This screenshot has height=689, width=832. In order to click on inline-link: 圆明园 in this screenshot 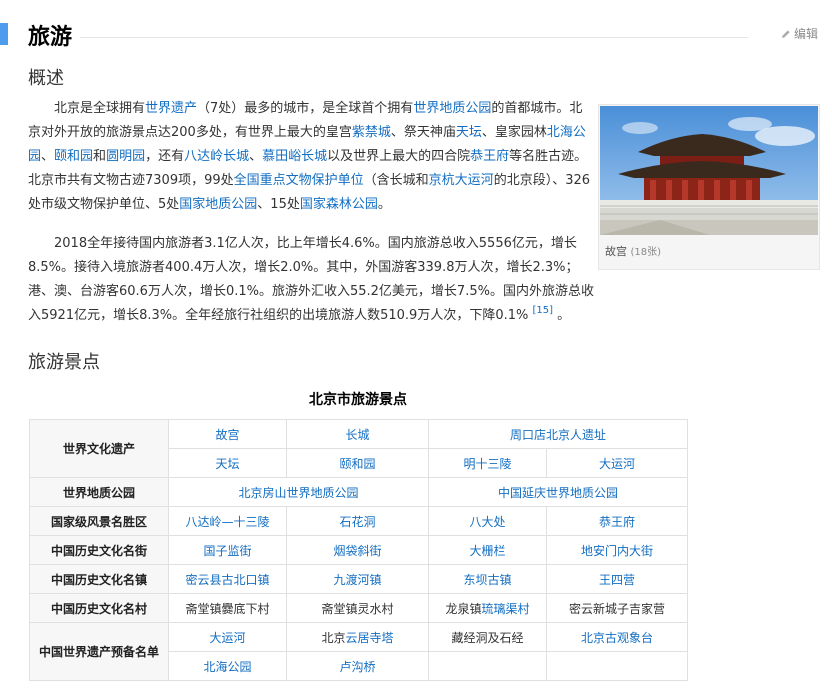, I will do `click(125, 156)`.